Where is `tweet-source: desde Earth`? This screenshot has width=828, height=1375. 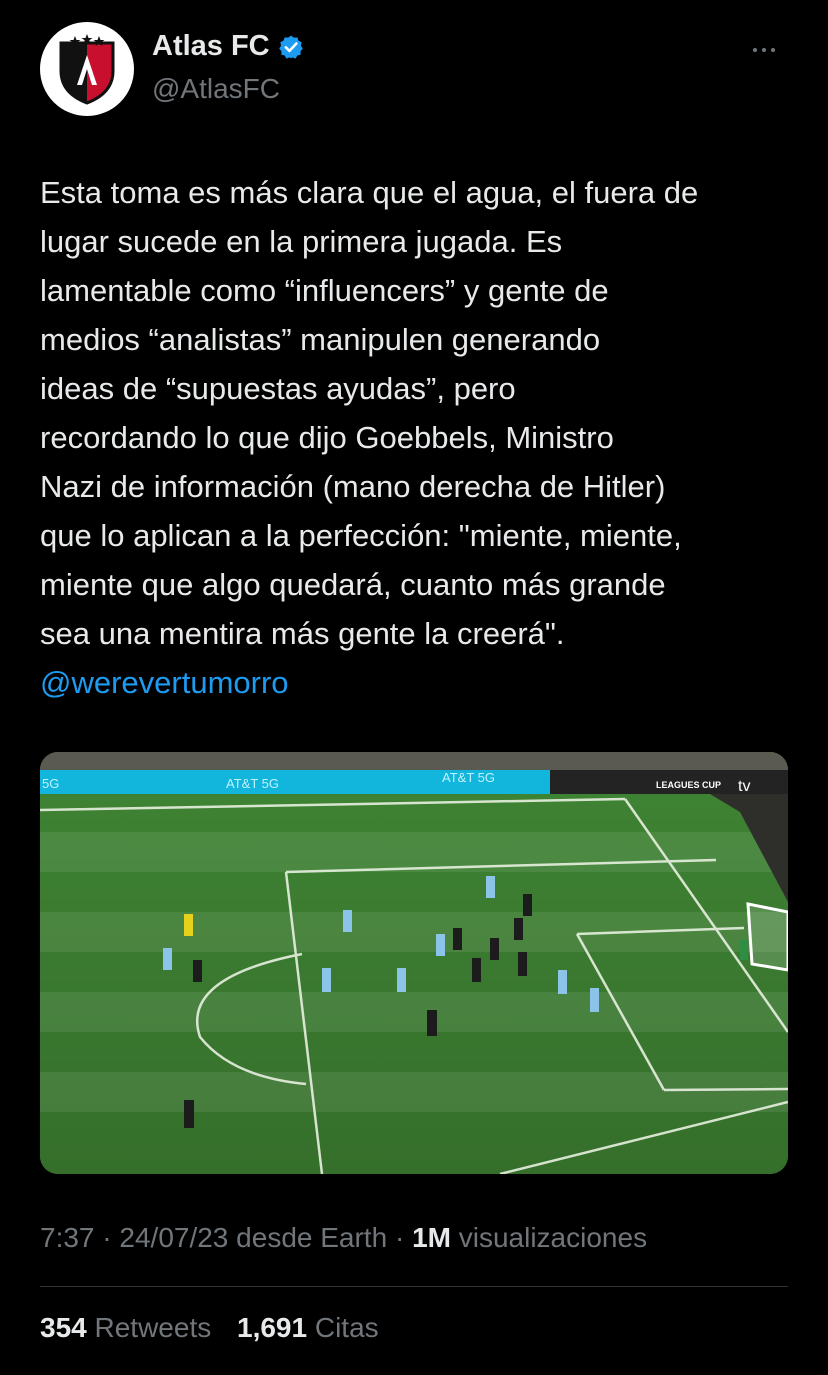
tweet-source: desde Earth is located at coordinates (308, 1237).